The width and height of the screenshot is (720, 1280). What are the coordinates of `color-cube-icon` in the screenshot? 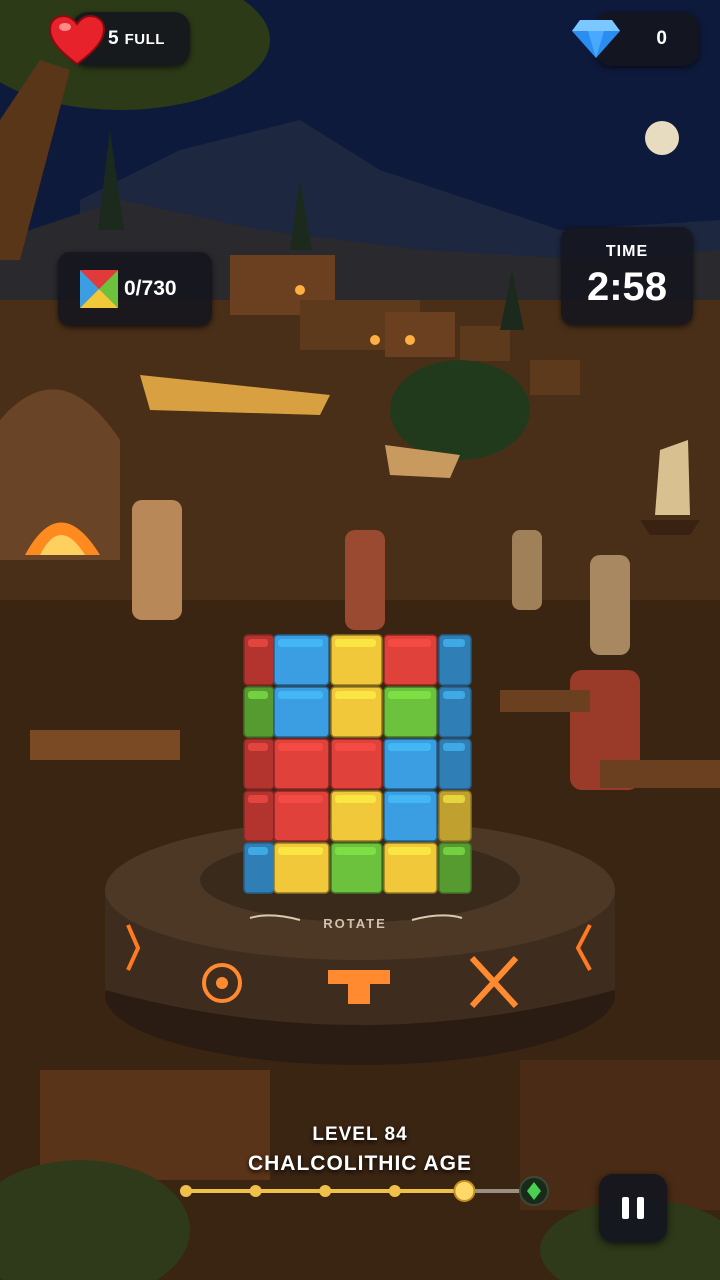 It's located at (99, 289).